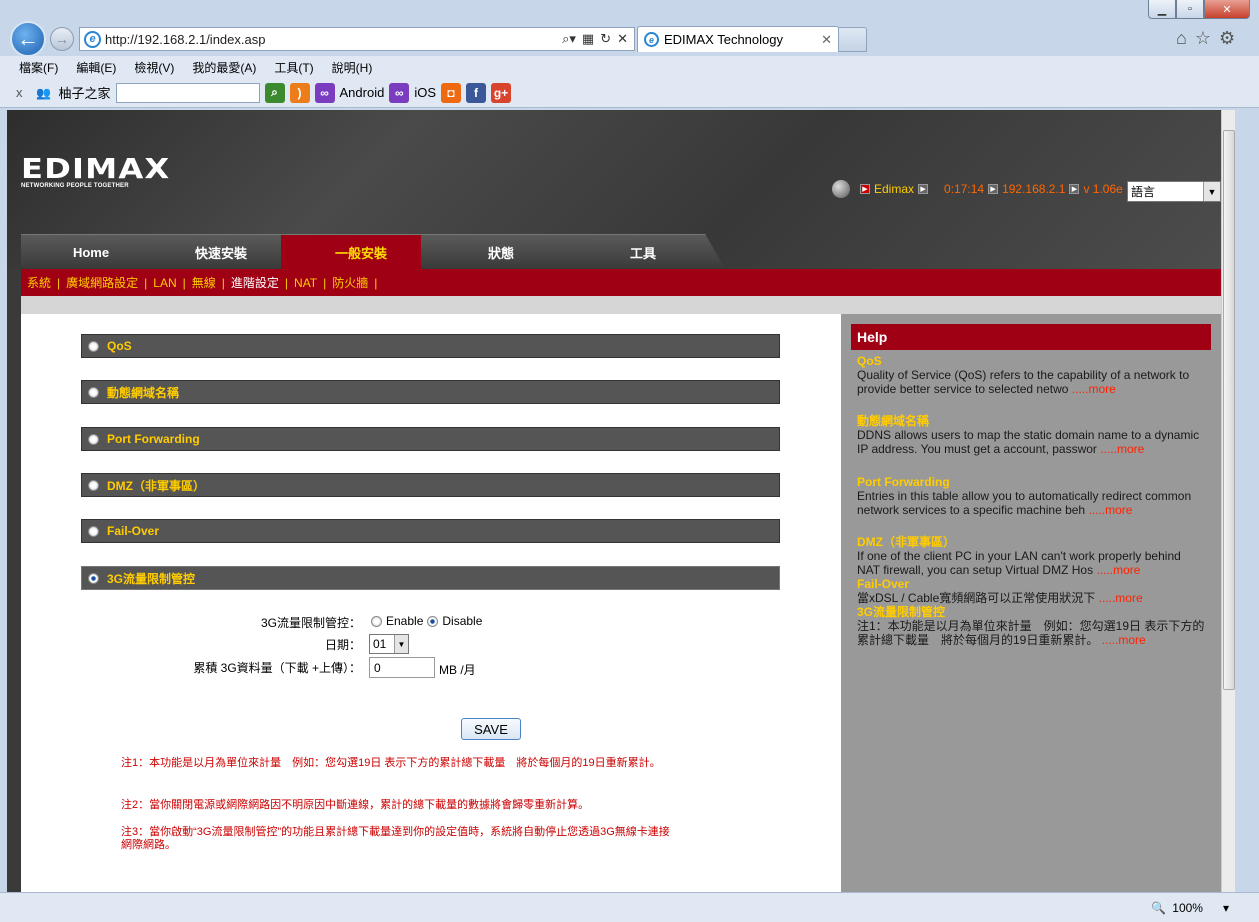 This screenshot has height=922, width=1259. Describe the element at coordinates (102, 282) in the screenshot. I see `subnav-wan: 廣域網路設定` at that location.